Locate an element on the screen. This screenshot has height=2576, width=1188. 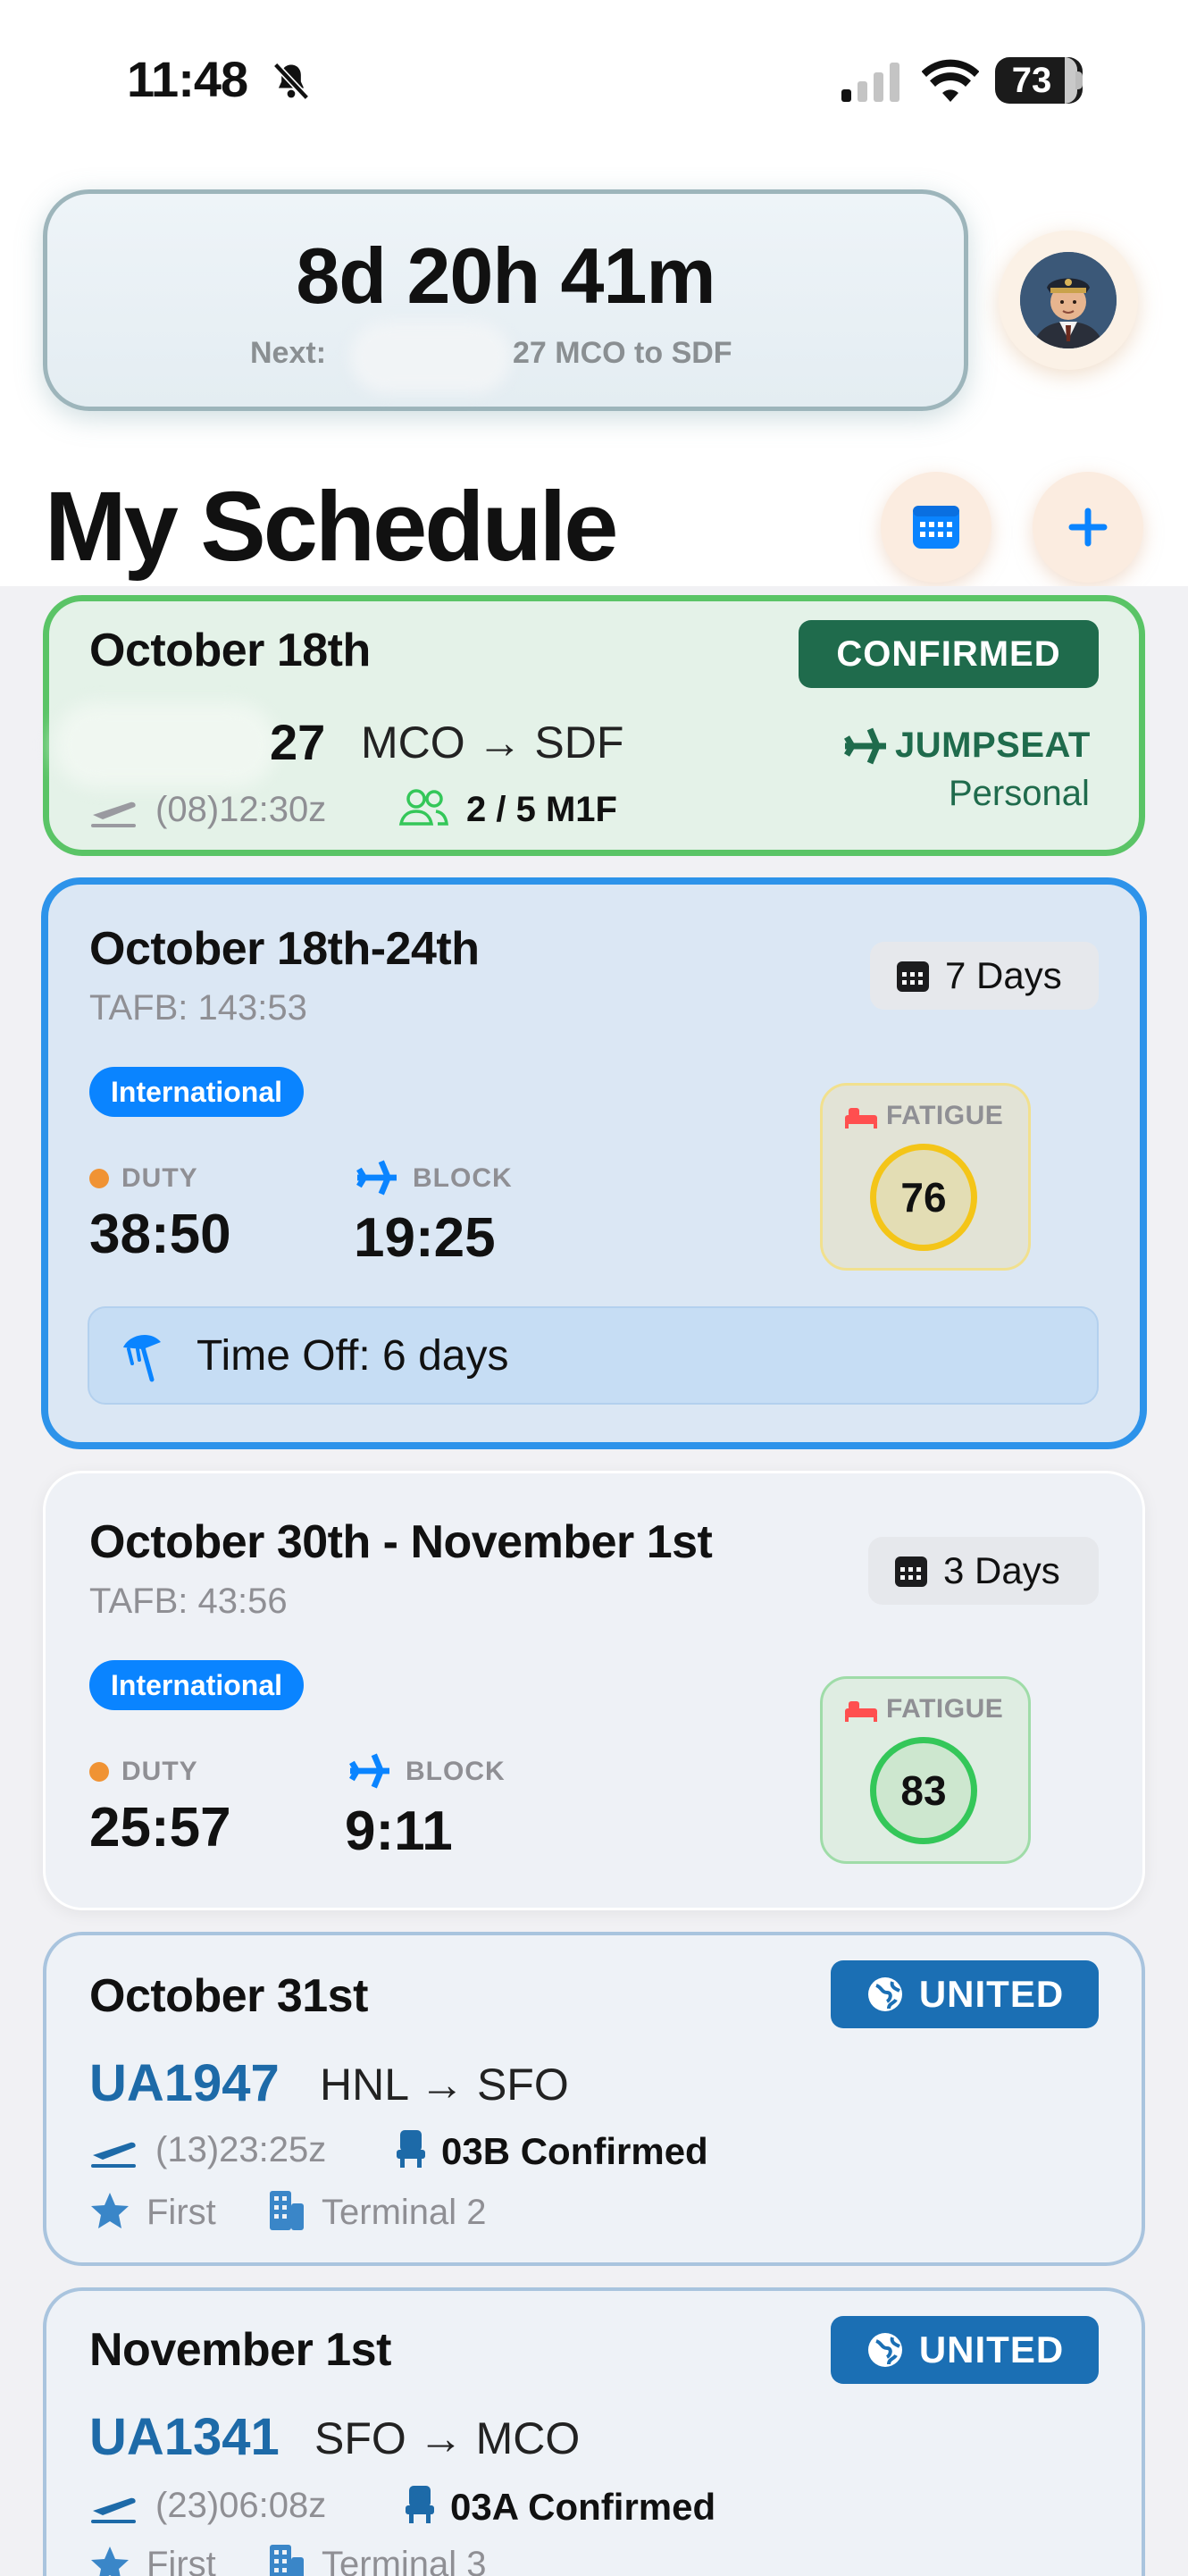
battery-tip is located at coordinates (1079, 80).